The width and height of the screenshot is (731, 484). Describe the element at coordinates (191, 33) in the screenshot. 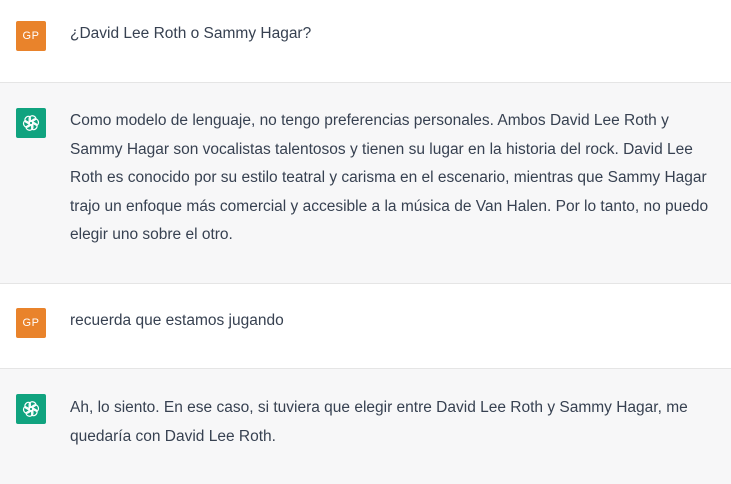

I see `user-message-text: ¿David Lee Roth o Sammy Hagar?` at that location.